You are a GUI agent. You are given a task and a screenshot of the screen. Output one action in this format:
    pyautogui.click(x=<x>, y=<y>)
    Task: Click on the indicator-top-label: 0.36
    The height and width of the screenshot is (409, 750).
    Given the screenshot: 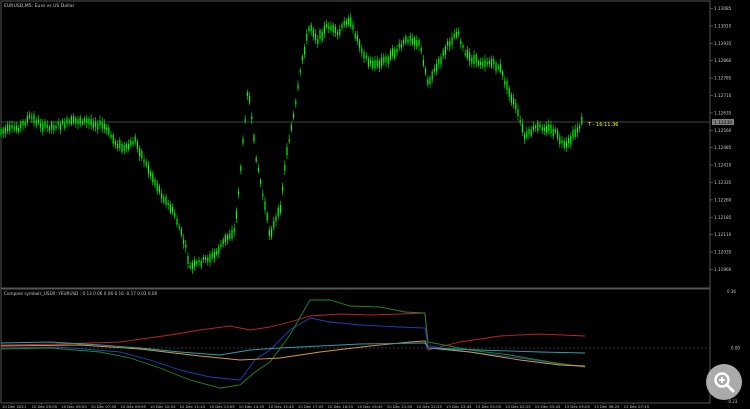 What is the action you would take?
    pyautogui.click(x=731, y=291)
    